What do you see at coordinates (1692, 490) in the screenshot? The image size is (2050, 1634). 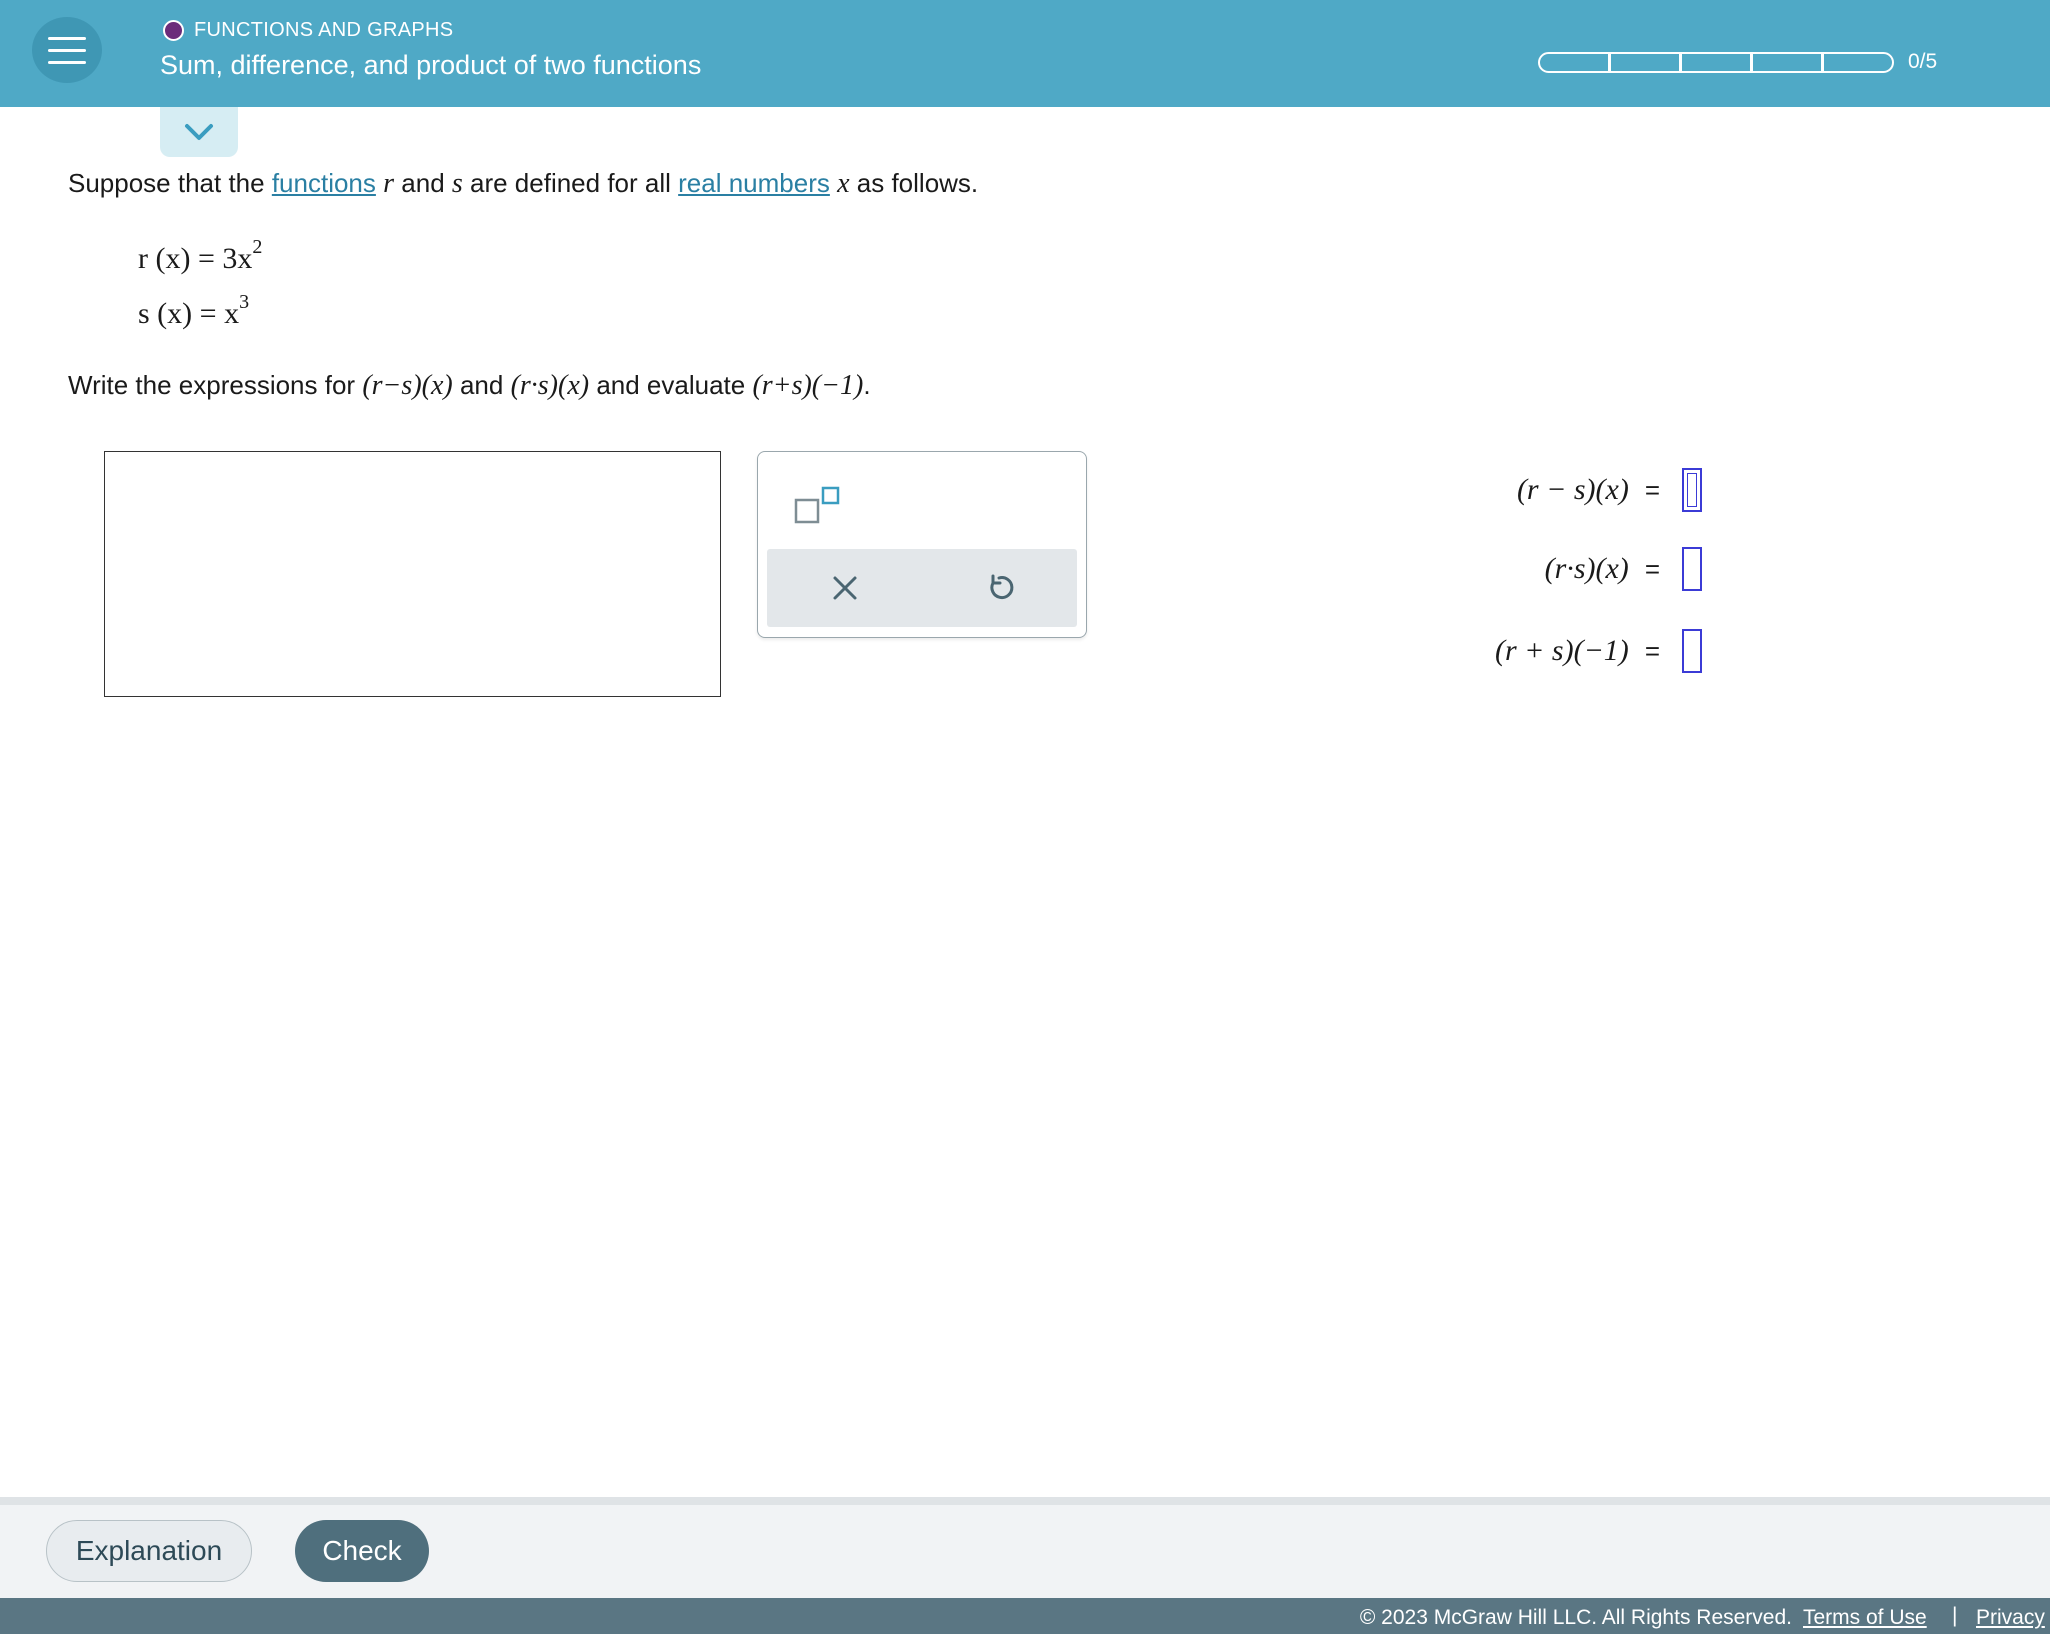 I see `answer-input-difference` at bounding box center [1692, 490].